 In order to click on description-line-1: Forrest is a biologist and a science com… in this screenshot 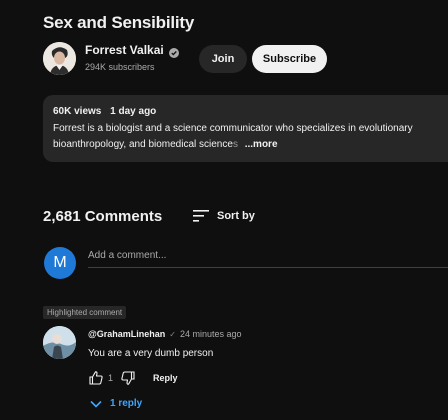, I will do `click(233, 128)`.